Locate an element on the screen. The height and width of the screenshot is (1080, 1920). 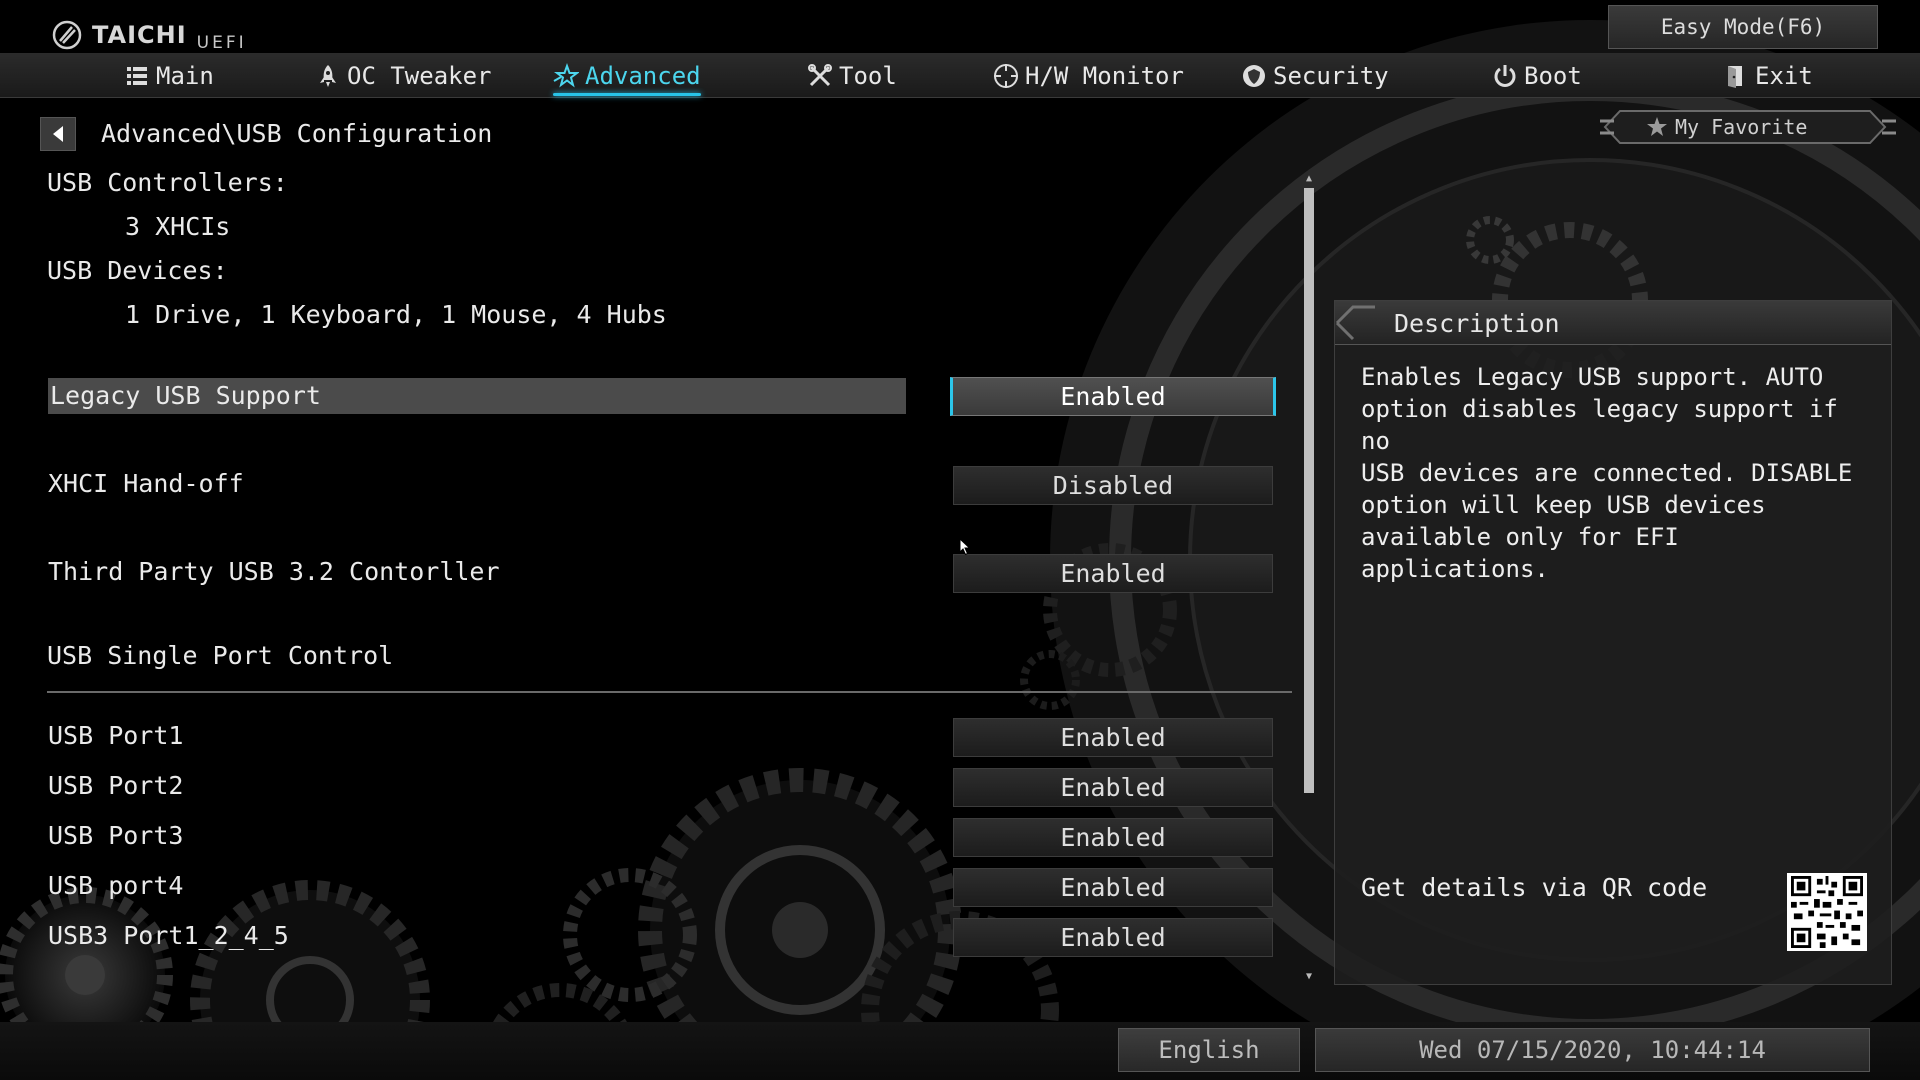
usb3-port1-2-4-5-value: Enabled is located at coordinates (1113, 937).